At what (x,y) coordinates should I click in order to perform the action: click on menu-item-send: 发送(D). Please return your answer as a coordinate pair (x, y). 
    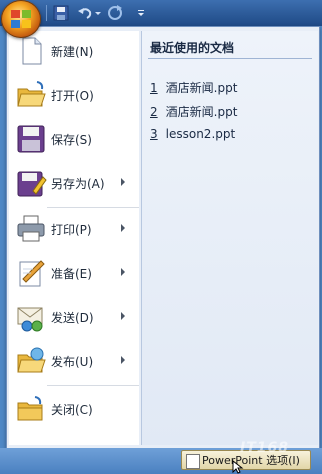
    Looking at the image, I should click on (74, 317).